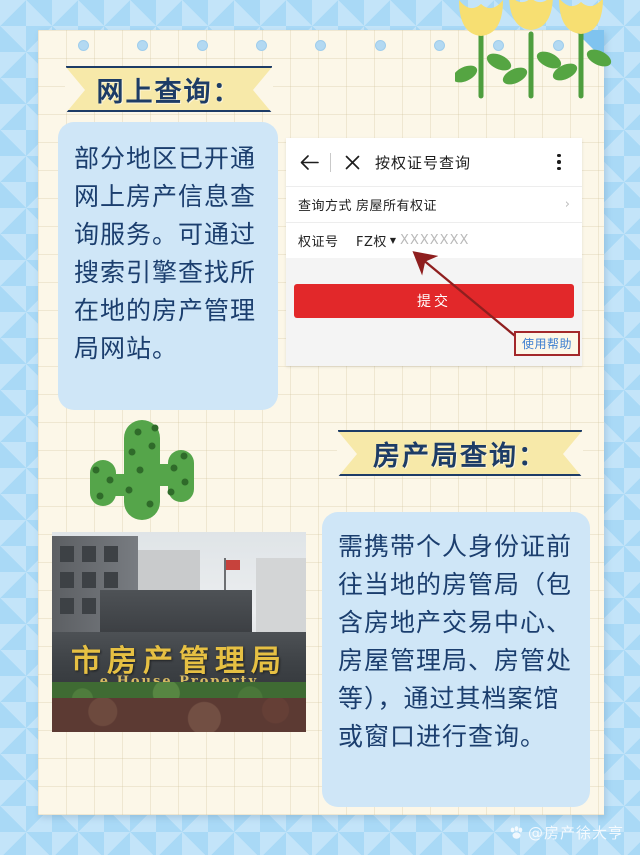 The height and width of the screenshot is (855, 640). Describe the element at coordinates (179, 715) in the screenshot. I see `photo-shrubs` at that location.